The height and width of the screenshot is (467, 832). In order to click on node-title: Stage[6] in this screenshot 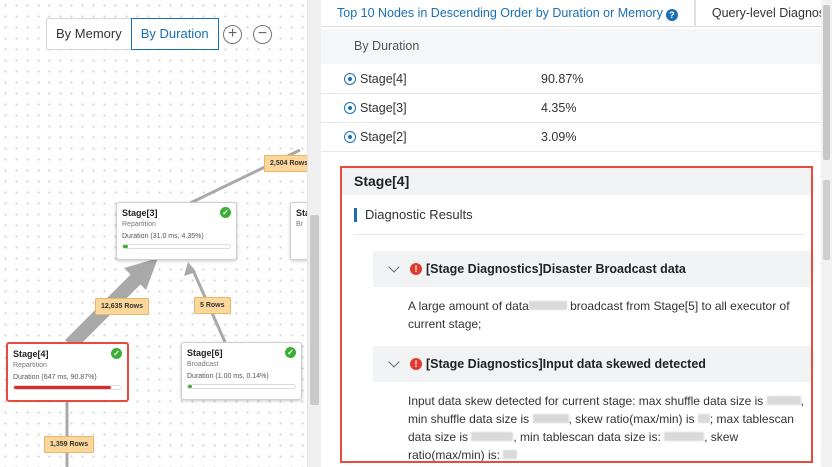, I will do `click(205, 353)`.